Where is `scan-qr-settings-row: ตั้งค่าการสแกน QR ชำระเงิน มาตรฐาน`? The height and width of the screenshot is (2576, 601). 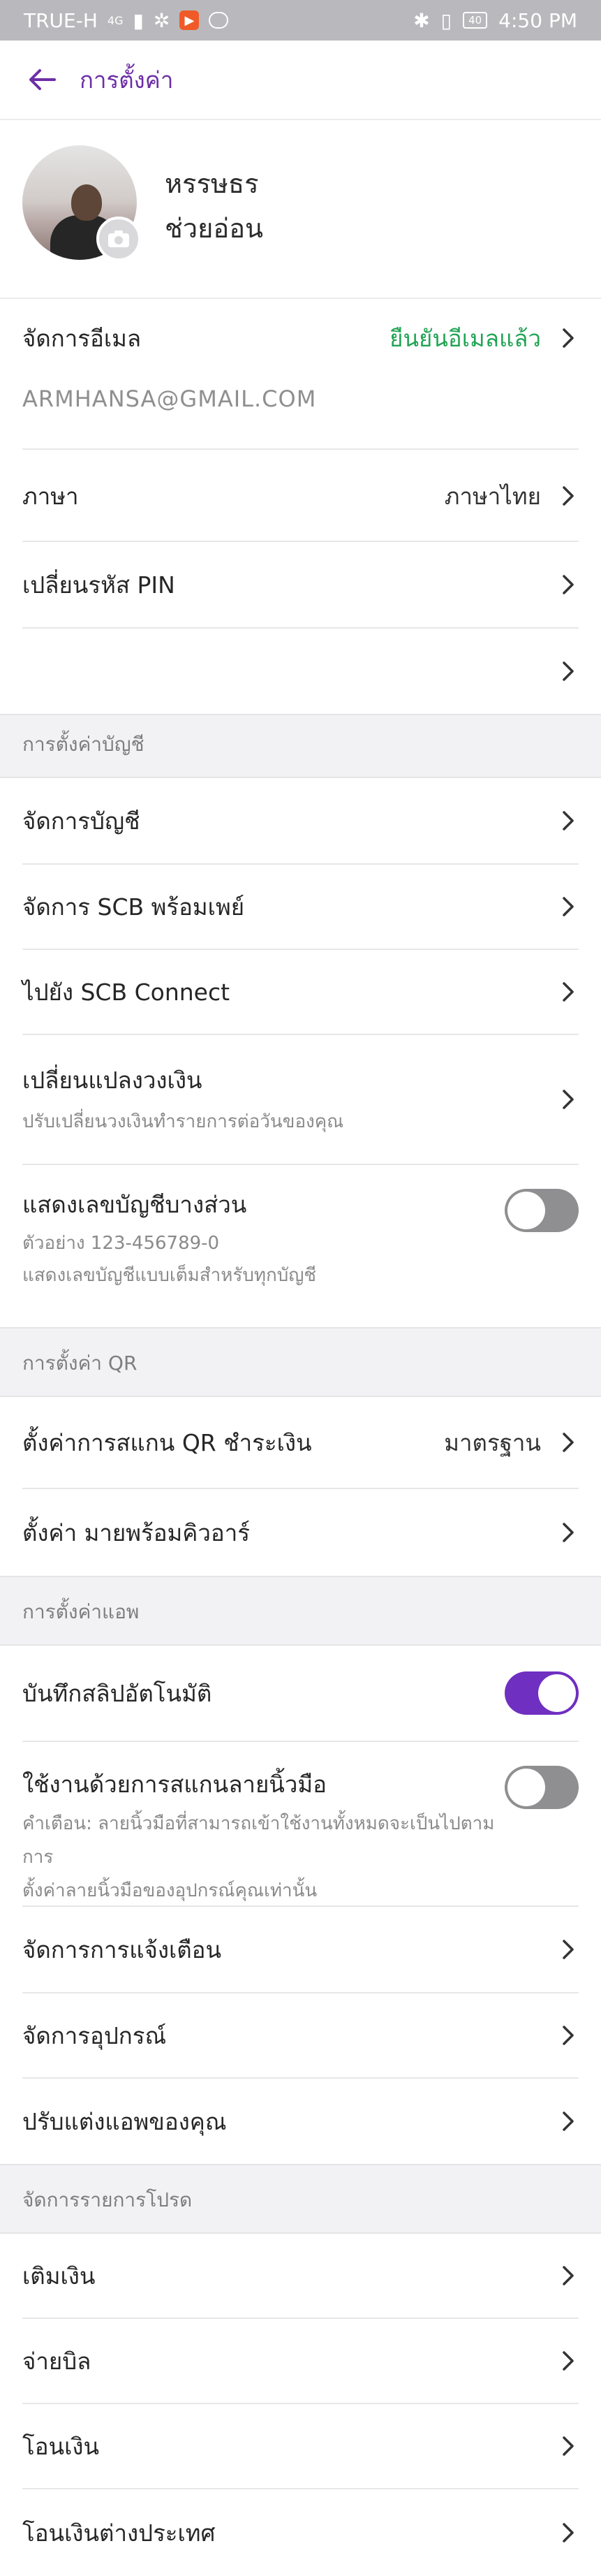 scan-qr-settings-row: ตั้งค่าการสแกน QR ชำระเงิน มาตรฐาน is located at coordinates (300, 1443).